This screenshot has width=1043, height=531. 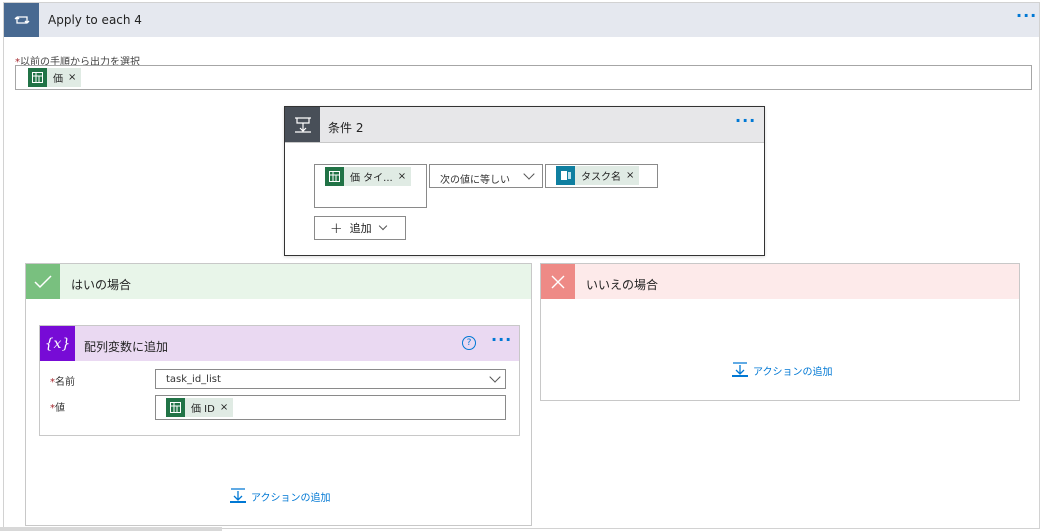 I want to click on loop-icon, so click(x=21, y=20).